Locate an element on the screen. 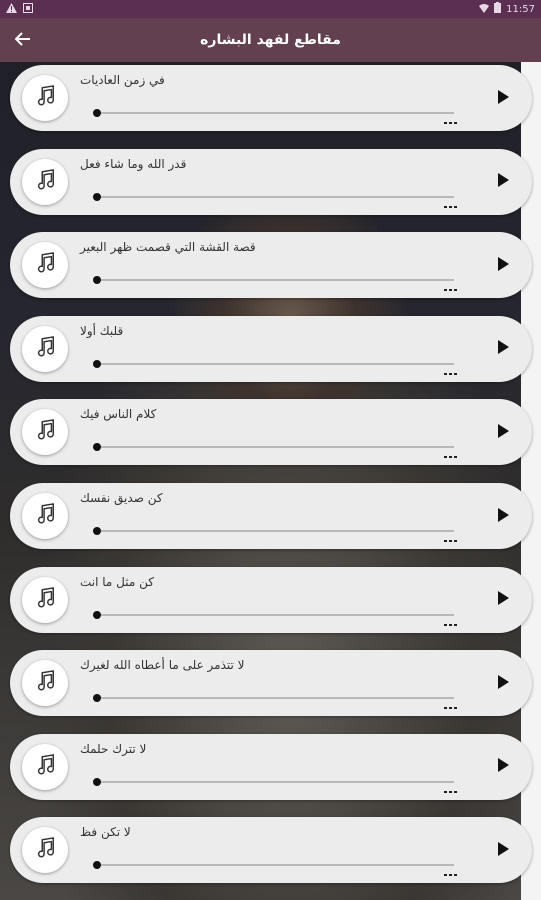 This screenshot has height=900, width=541. track-title: كن صديق نفسك is located at coordinates (121, 498).